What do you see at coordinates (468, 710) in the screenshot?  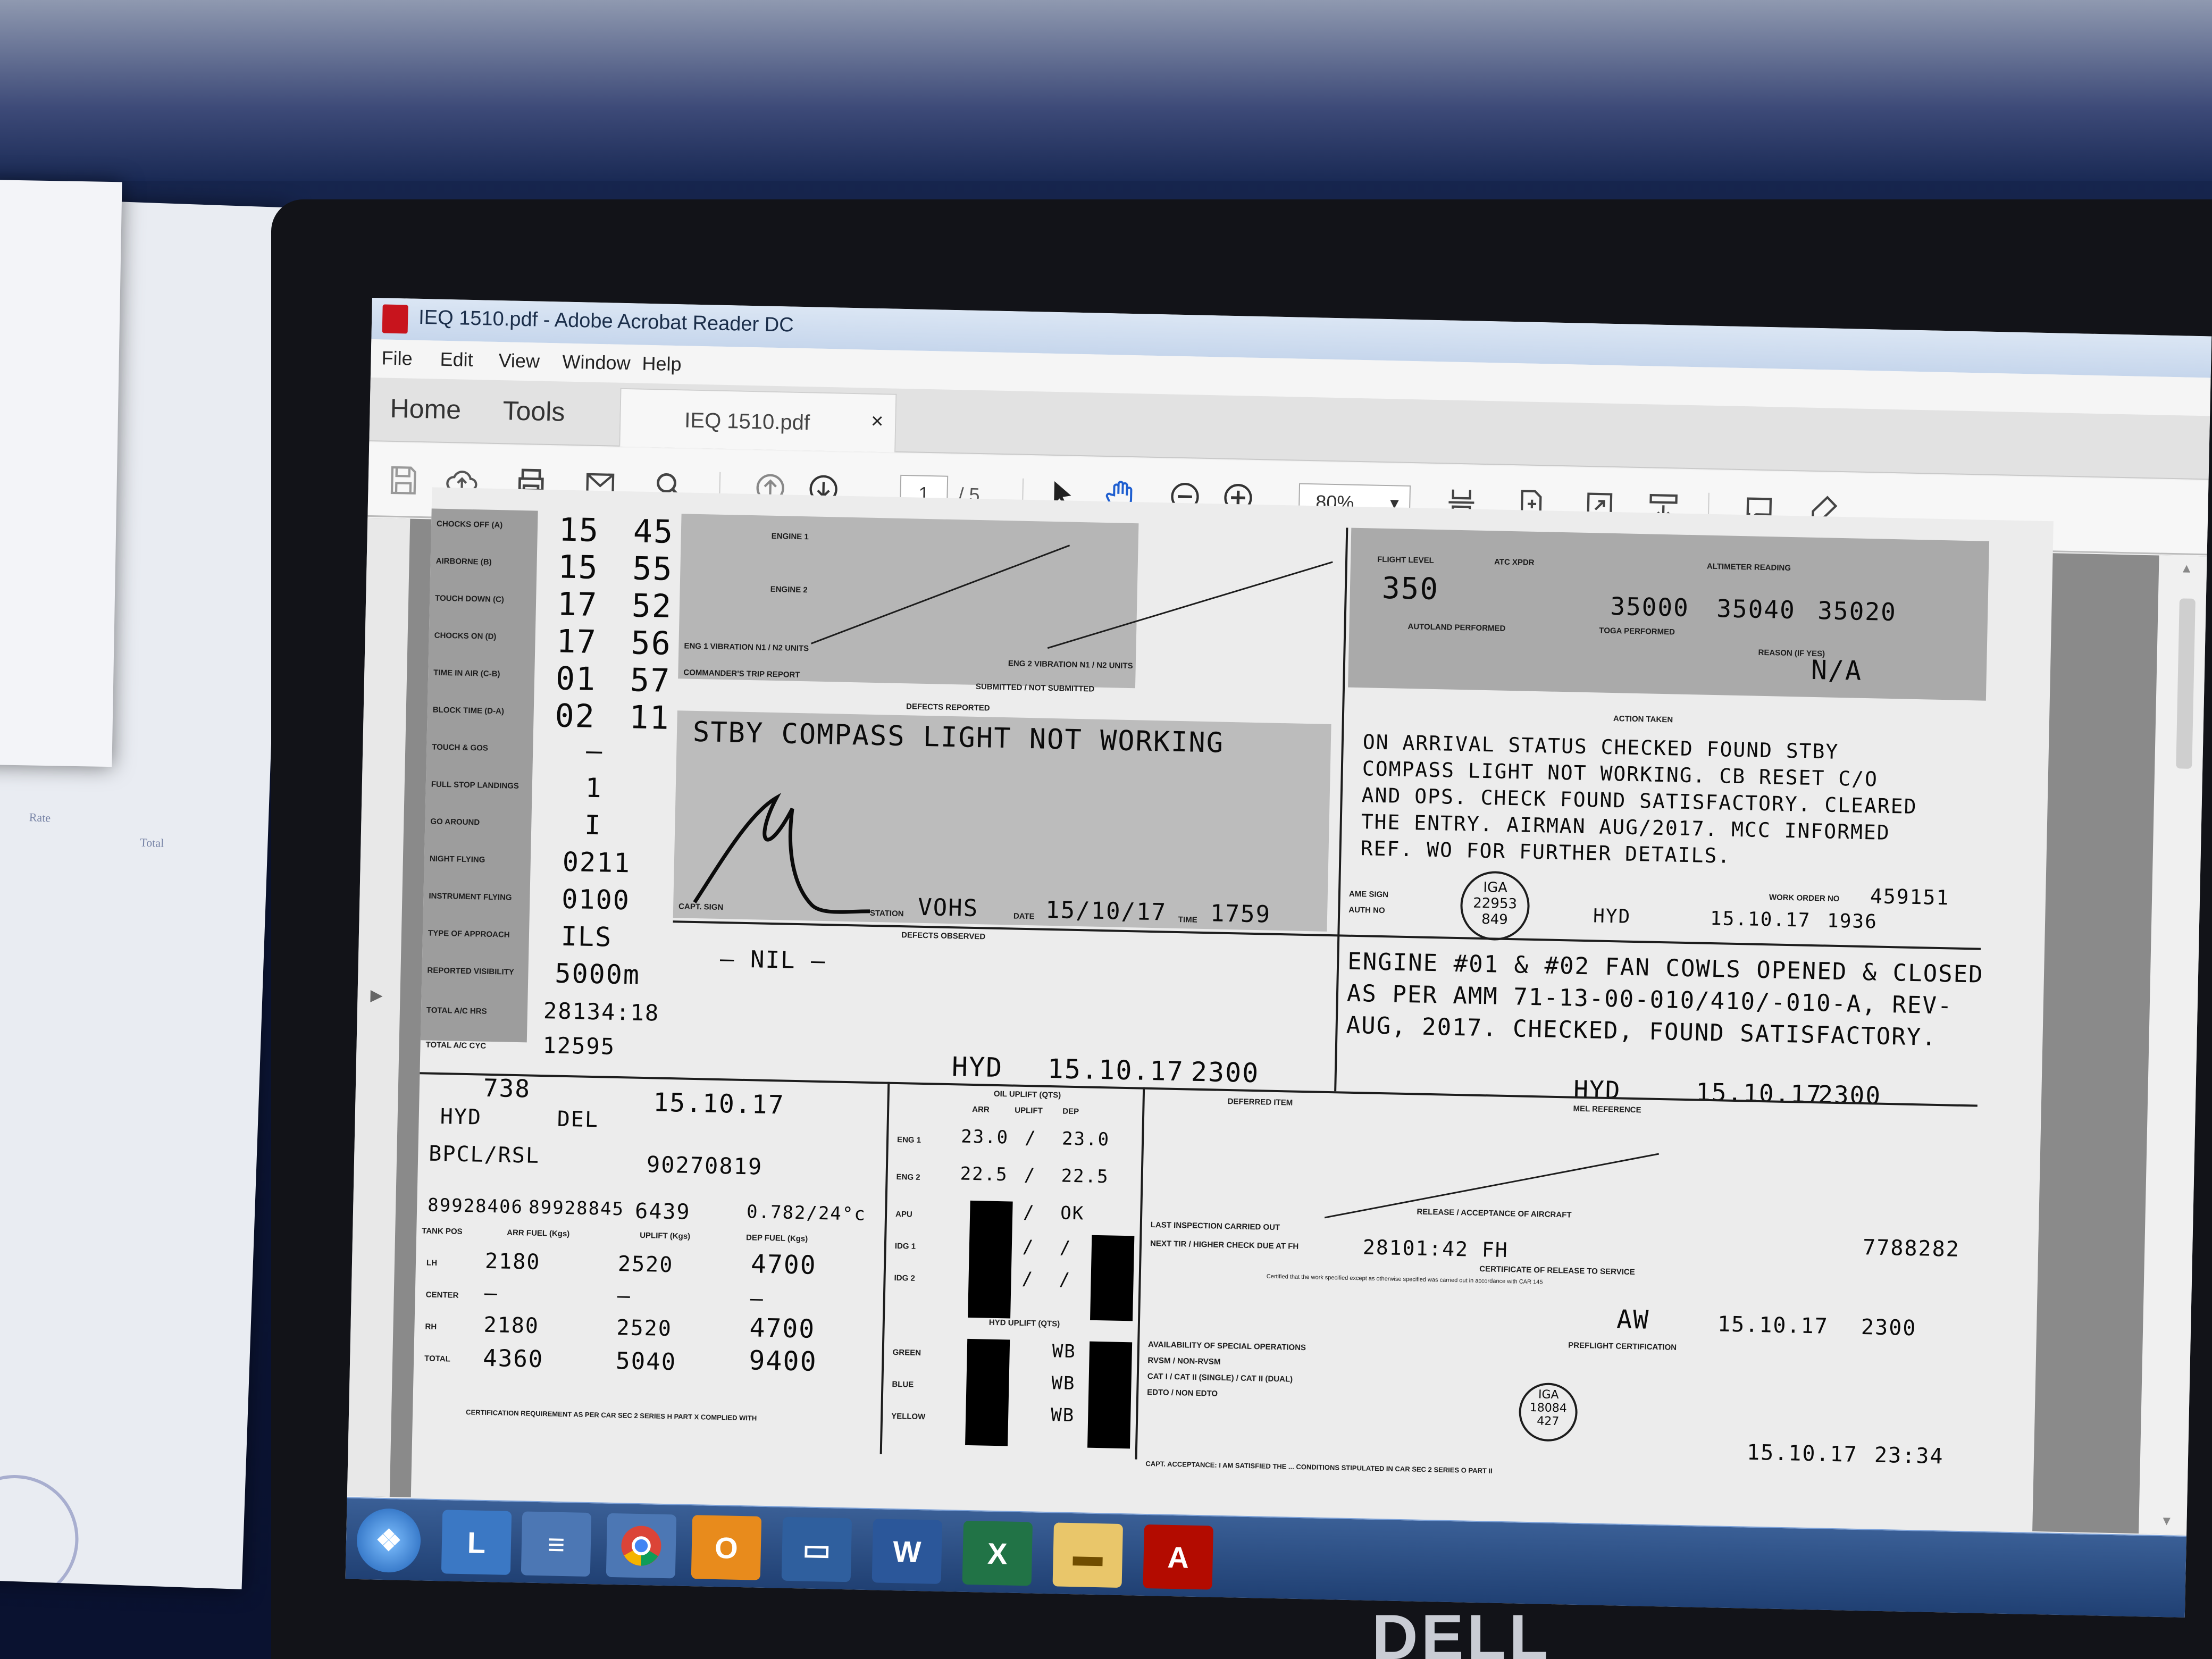 I see `time-label: BLOCK TIME (D-A)` at bounding box center [468, 710].